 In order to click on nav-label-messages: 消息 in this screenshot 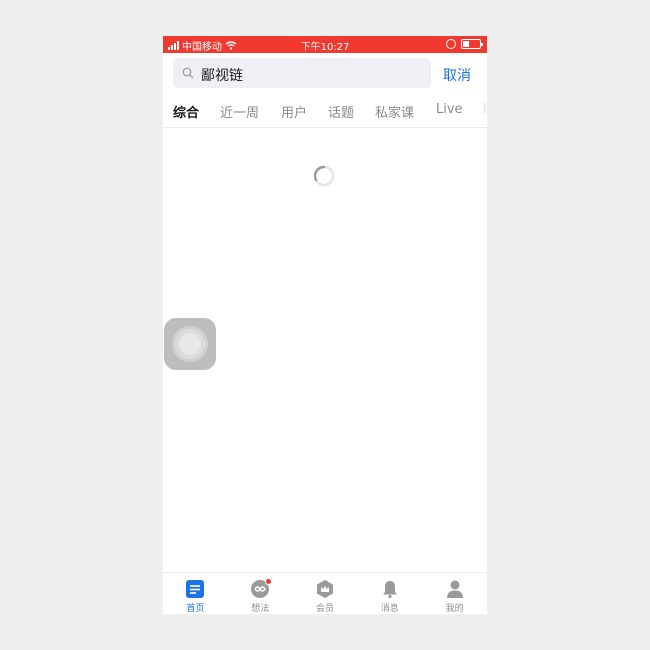, I will do `click(389, 609)`.